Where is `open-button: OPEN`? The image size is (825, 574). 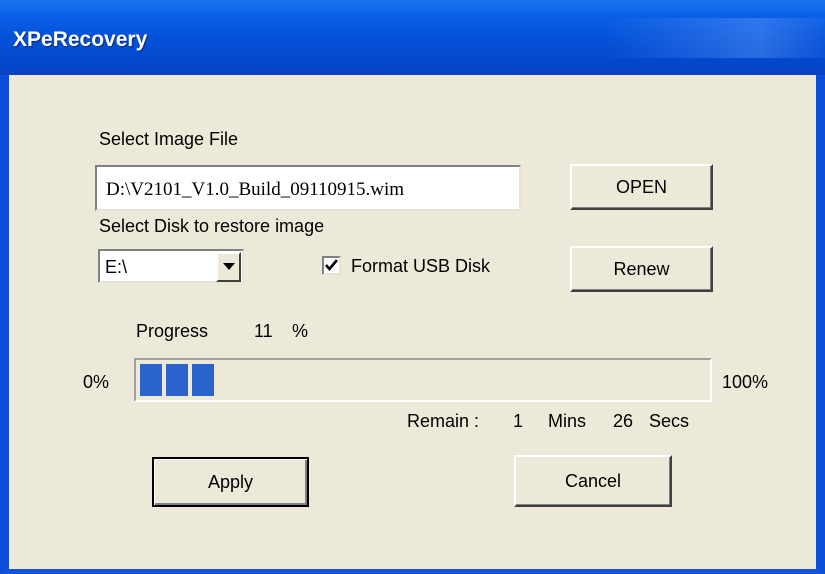 open-button: OPEN is located at coordinates (641, 187).